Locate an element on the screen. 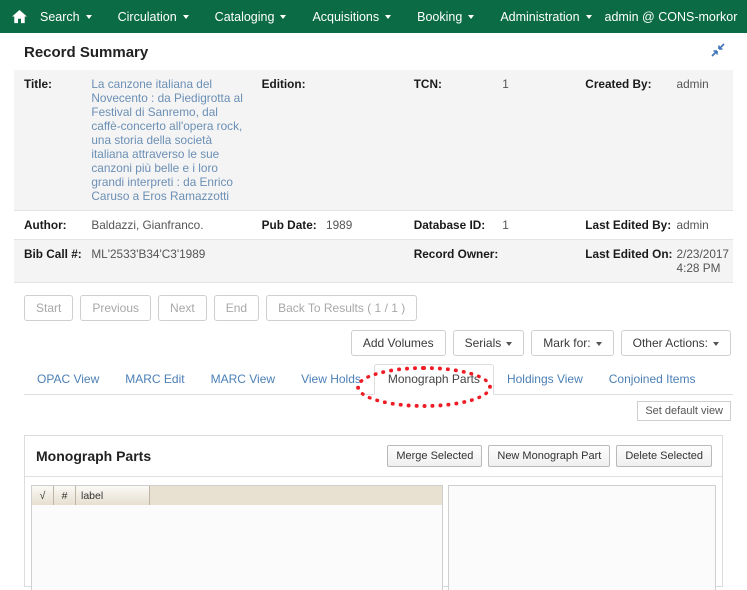 This screenshot has width=747, height=590. field-label-record-owner: Record Owner: is located at coordinates (453, 261).